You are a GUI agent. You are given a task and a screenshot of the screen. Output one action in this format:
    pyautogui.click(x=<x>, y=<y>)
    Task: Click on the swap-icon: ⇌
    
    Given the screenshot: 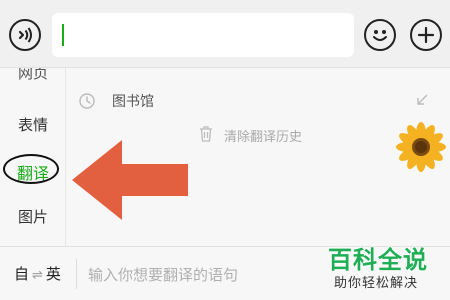 What is the action you would take?
    pyautogui.click(x=37, y=275)
    